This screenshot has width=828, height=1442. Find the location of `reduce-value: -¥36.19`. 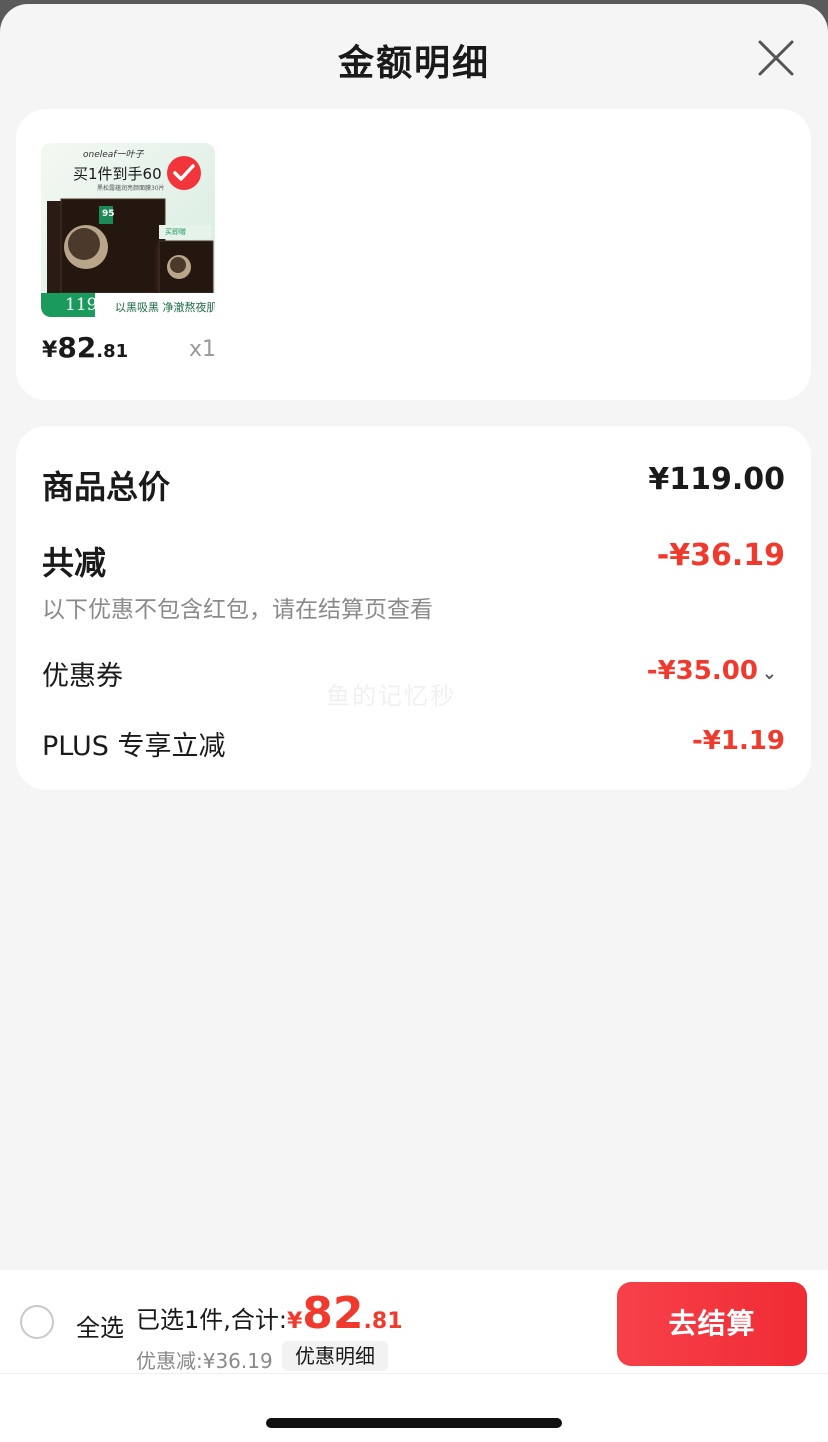

reduce-value: -¥36.19 is located at coordinates (720, 555).